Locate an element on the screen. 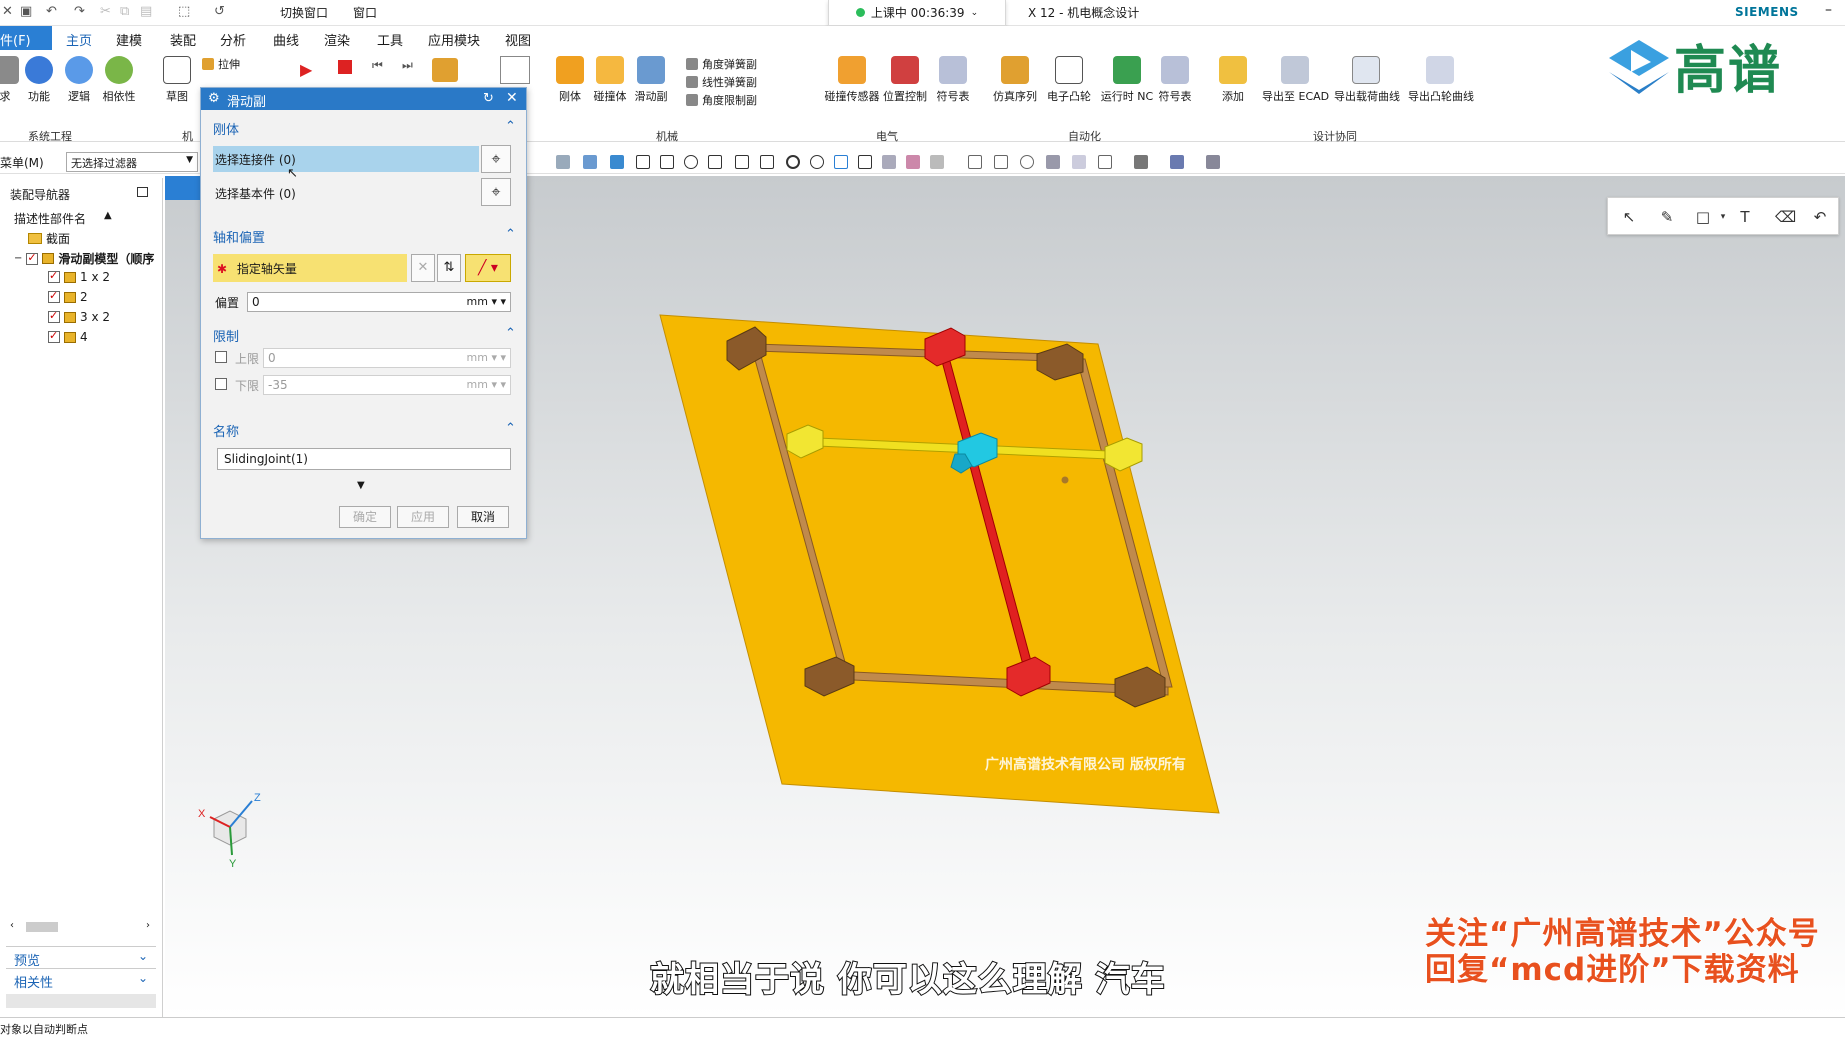 This screenshot has height=1038, width=1845. tab-tools: 工具 is located at coordinates (390, 39).